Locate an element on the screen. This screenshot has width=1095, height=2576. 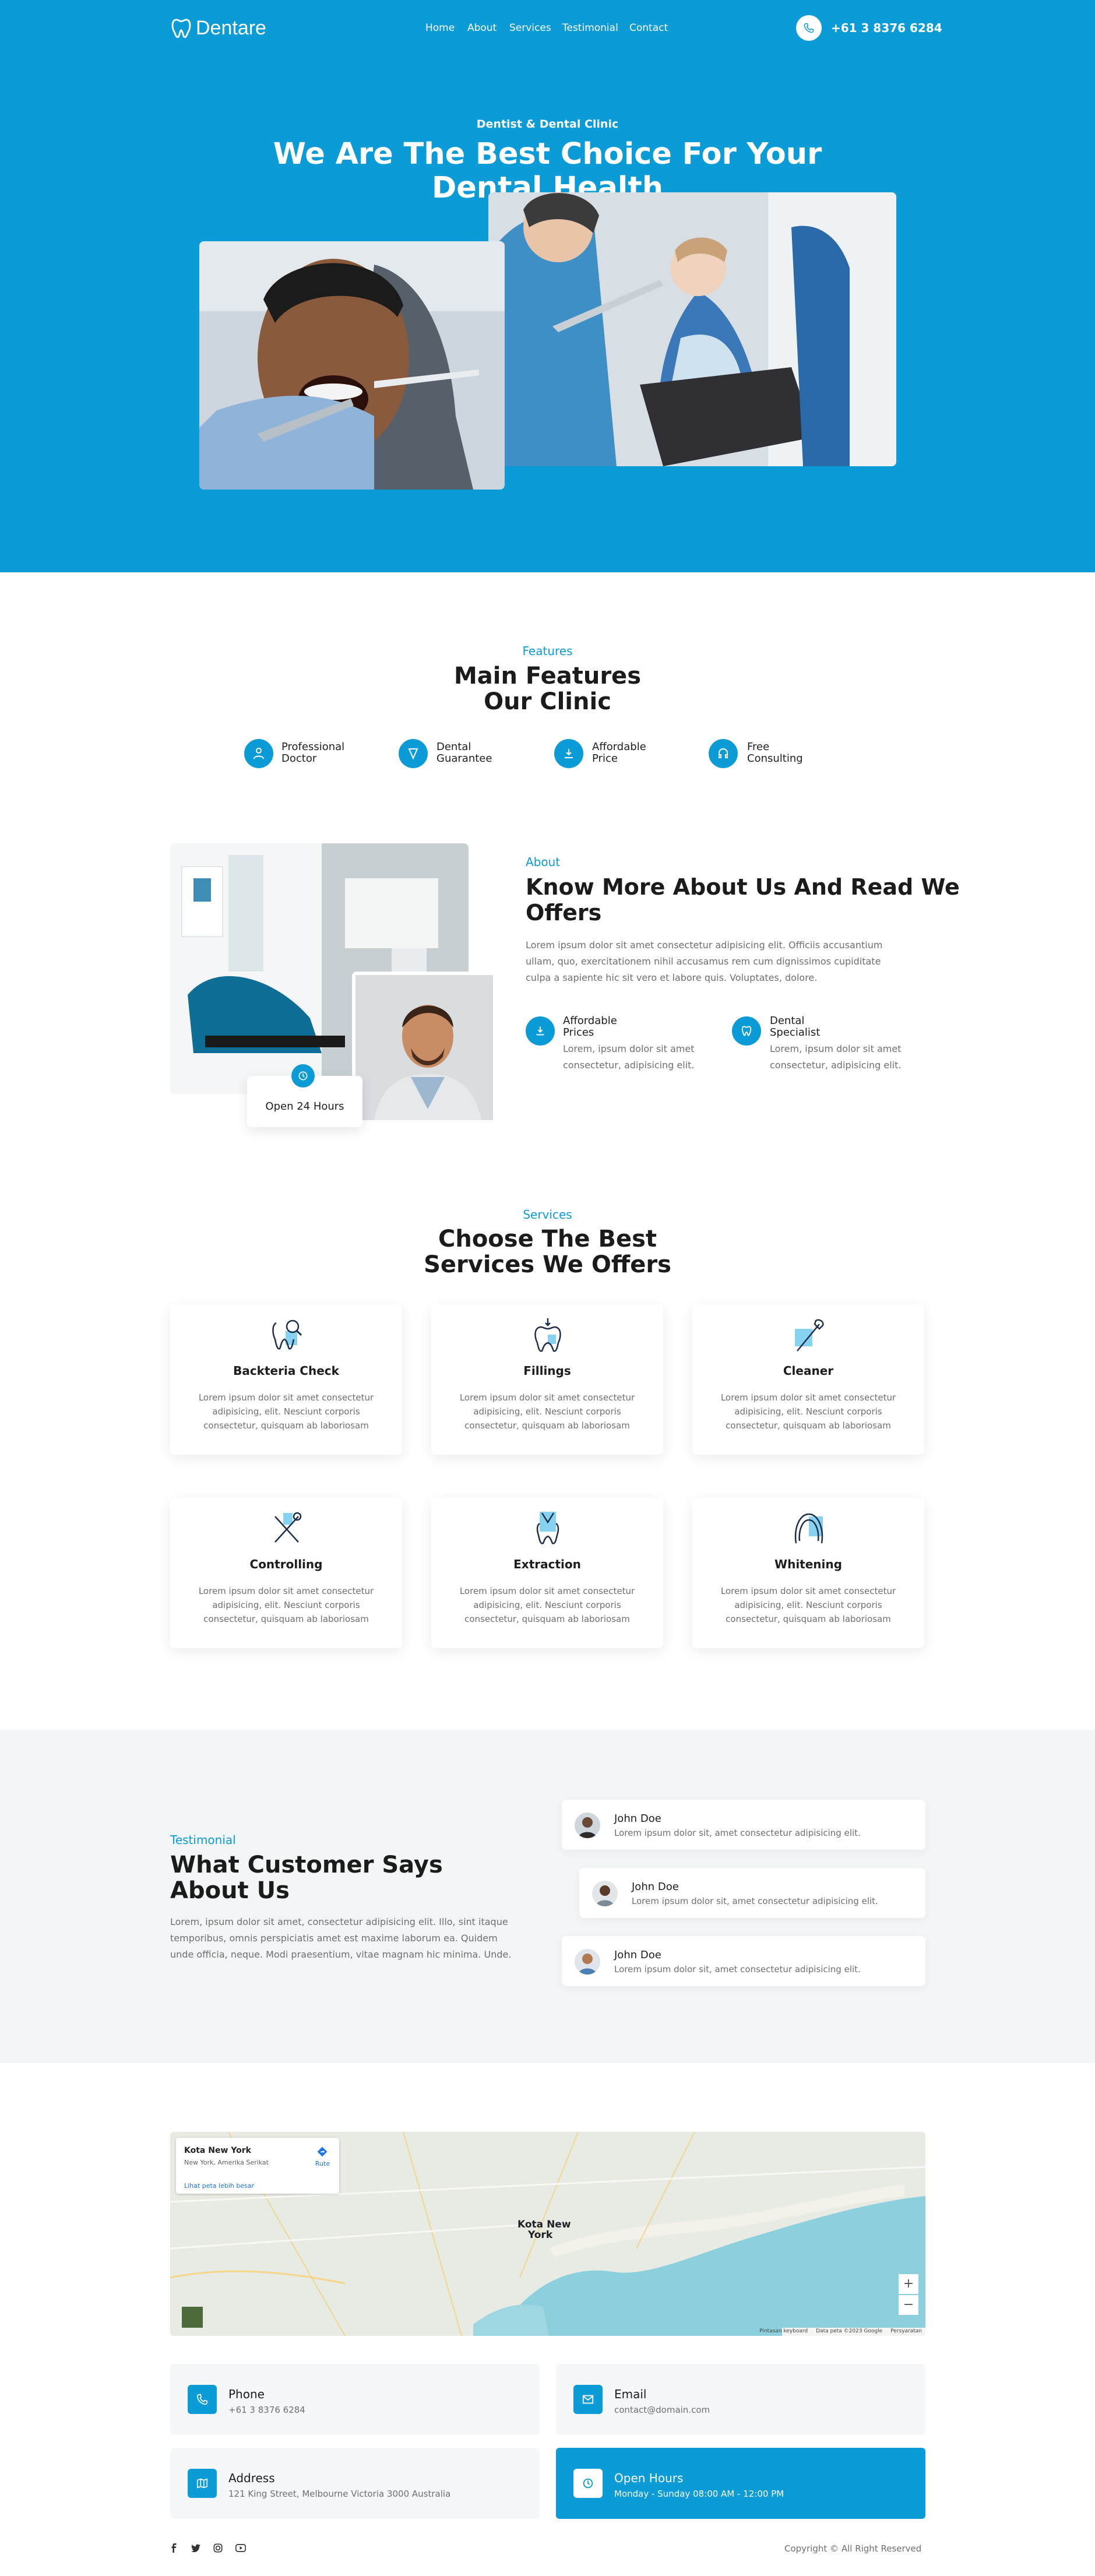
map-city-line1: Kota New is located at coordinates (544, 2224).